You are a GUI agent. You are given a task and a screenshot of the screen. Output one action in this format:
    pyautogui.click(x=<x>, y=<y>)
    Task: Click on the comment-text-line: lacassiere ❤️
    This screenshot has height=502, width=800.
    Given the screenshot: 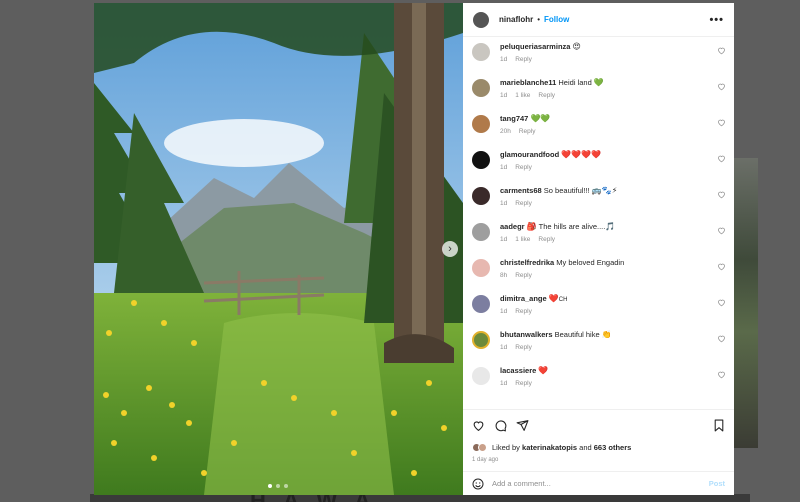 What is the action you would take?
    pyautogui.click(x=524, y=370)
    